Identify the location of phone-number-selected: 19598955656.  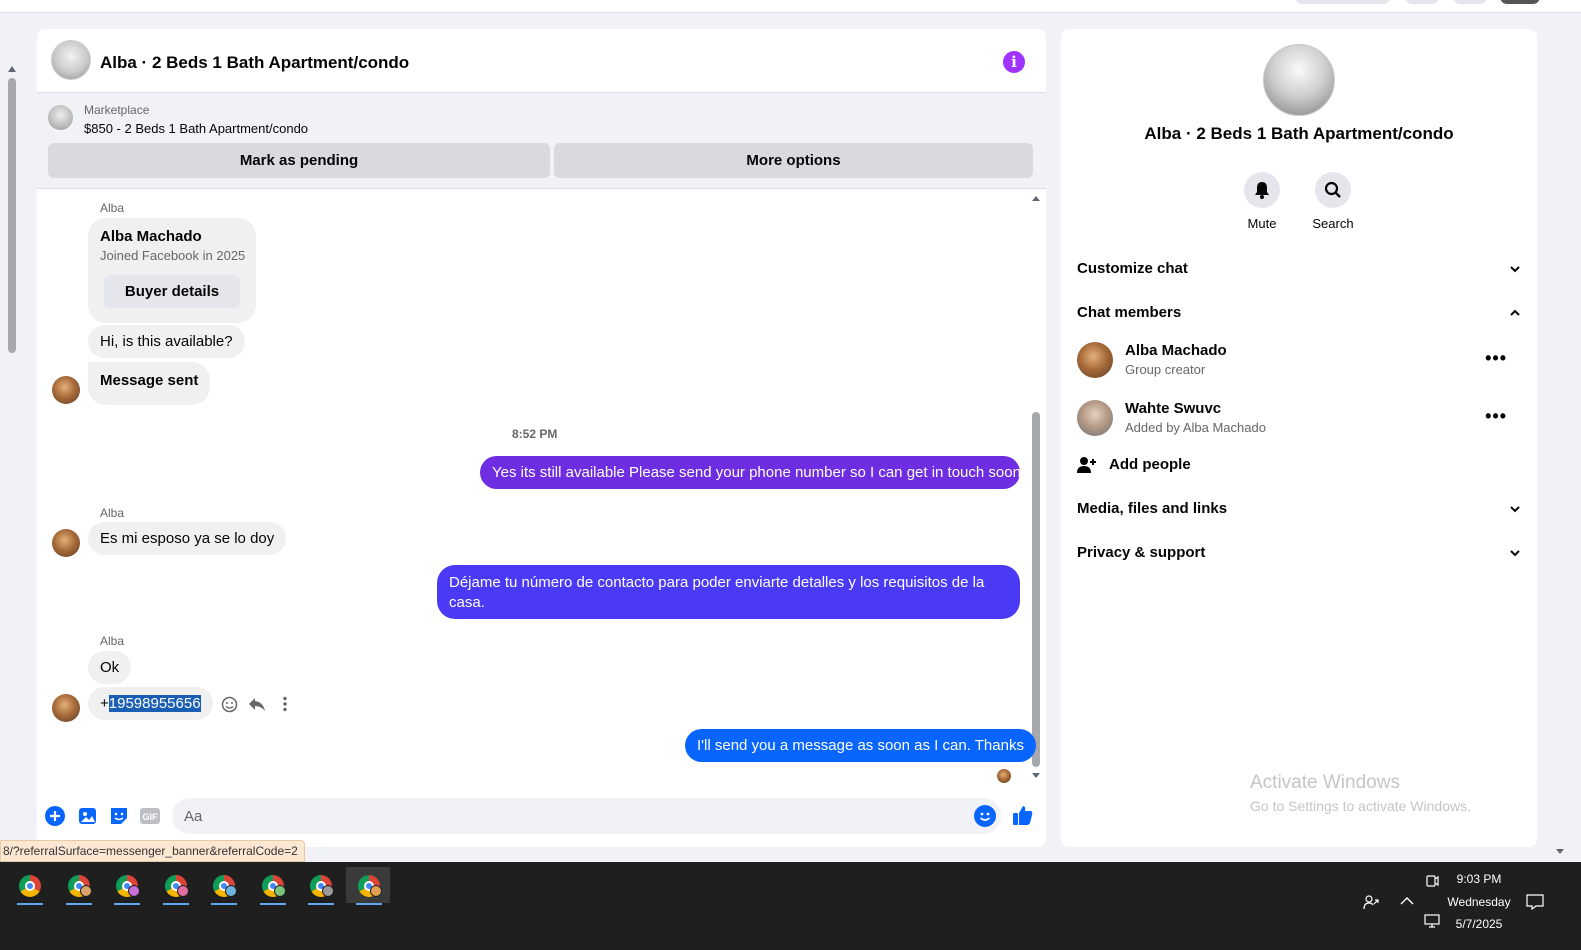
(154, 703).